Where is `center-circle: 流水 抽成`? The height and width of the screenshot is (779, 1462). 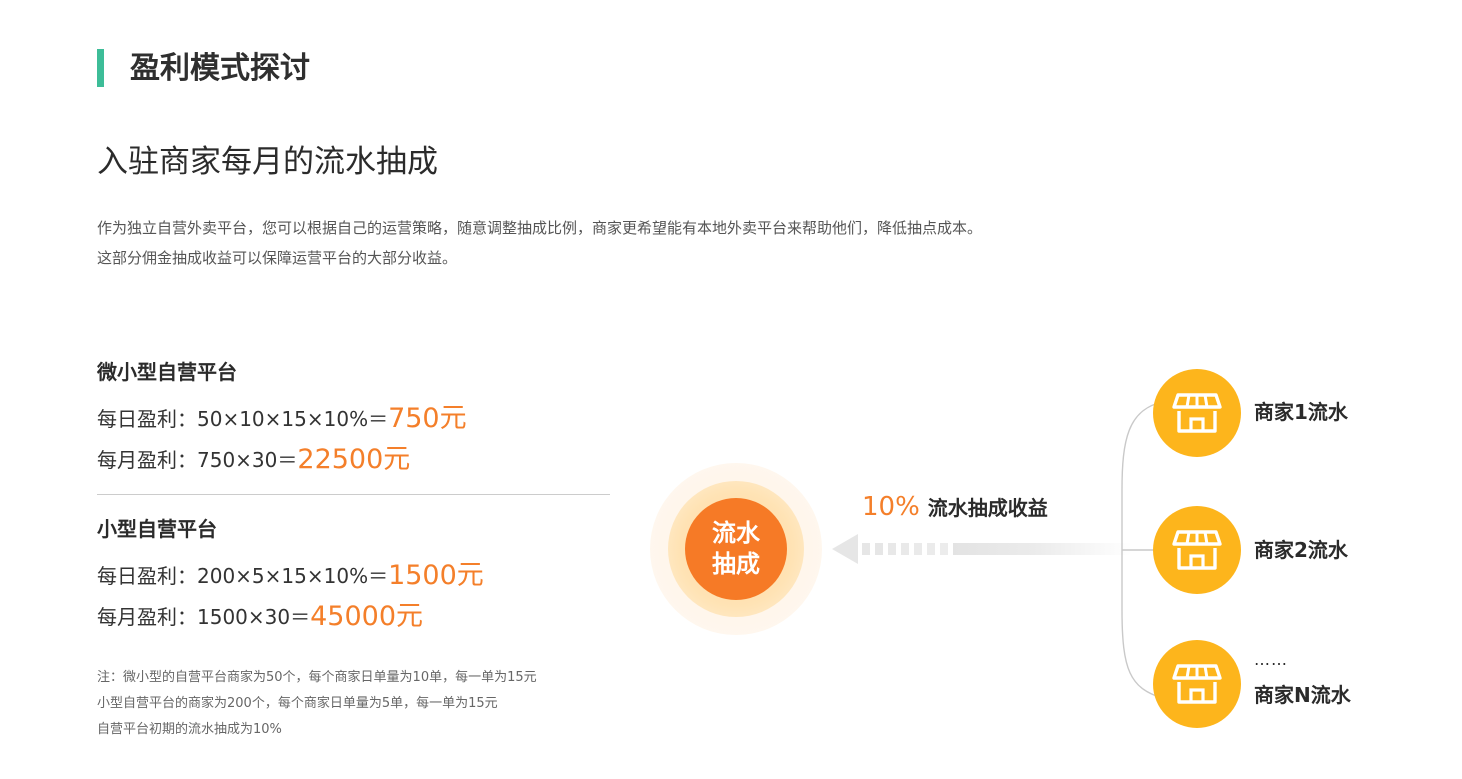
center-circle: 流水 抽成 is located at coordinates (736, 549).